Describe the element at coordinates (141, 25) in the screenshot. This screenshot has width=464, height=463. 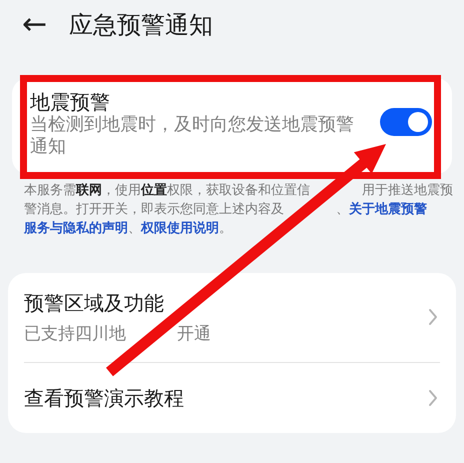
I see `page-title: 应急预警通知` at that location.